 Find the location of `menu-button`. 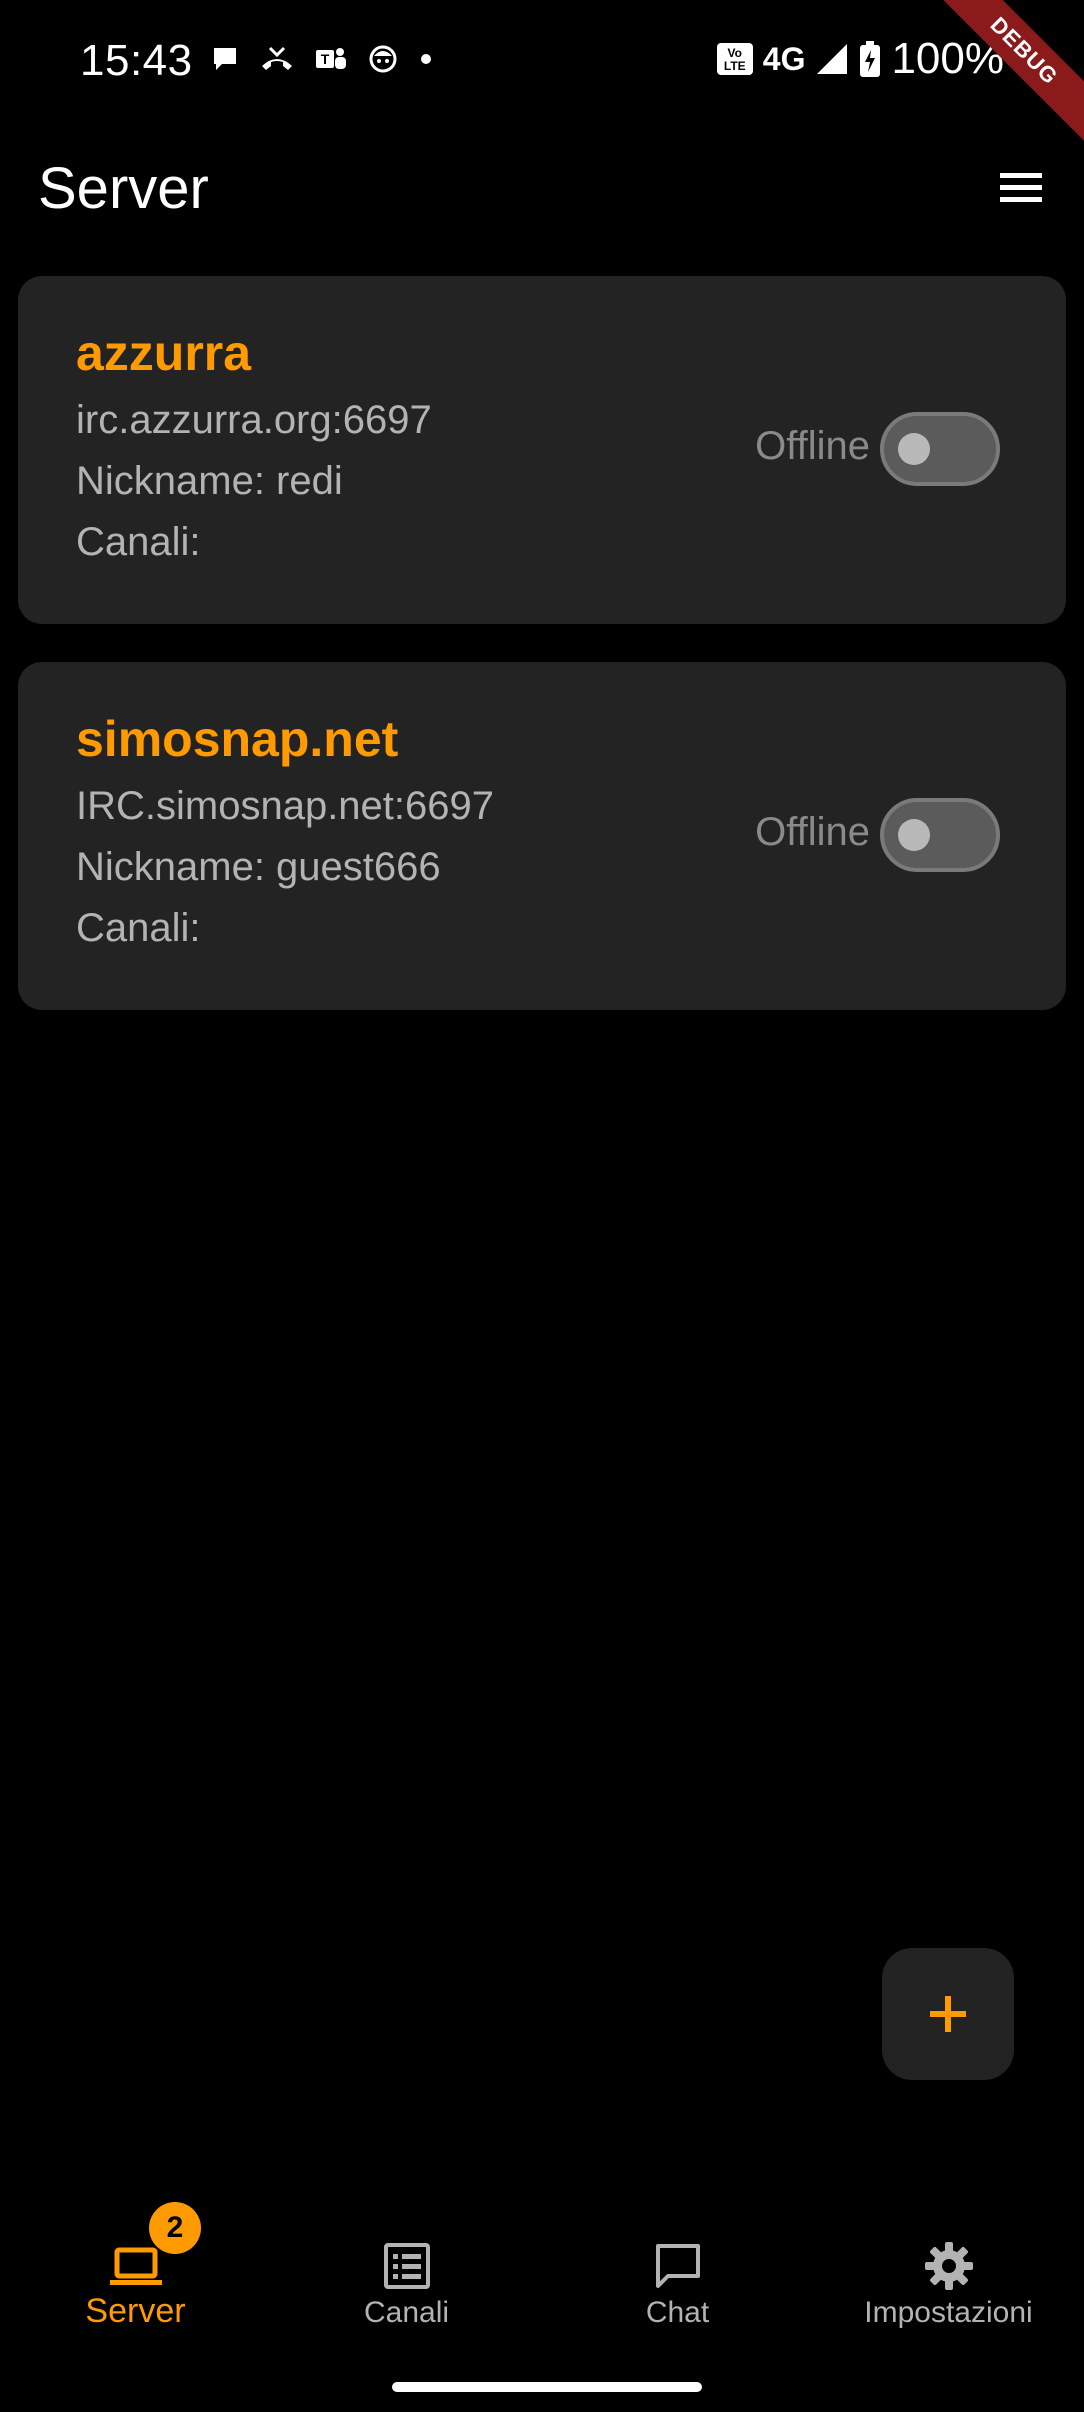

menu-button is located at coordinates (1021, 188).